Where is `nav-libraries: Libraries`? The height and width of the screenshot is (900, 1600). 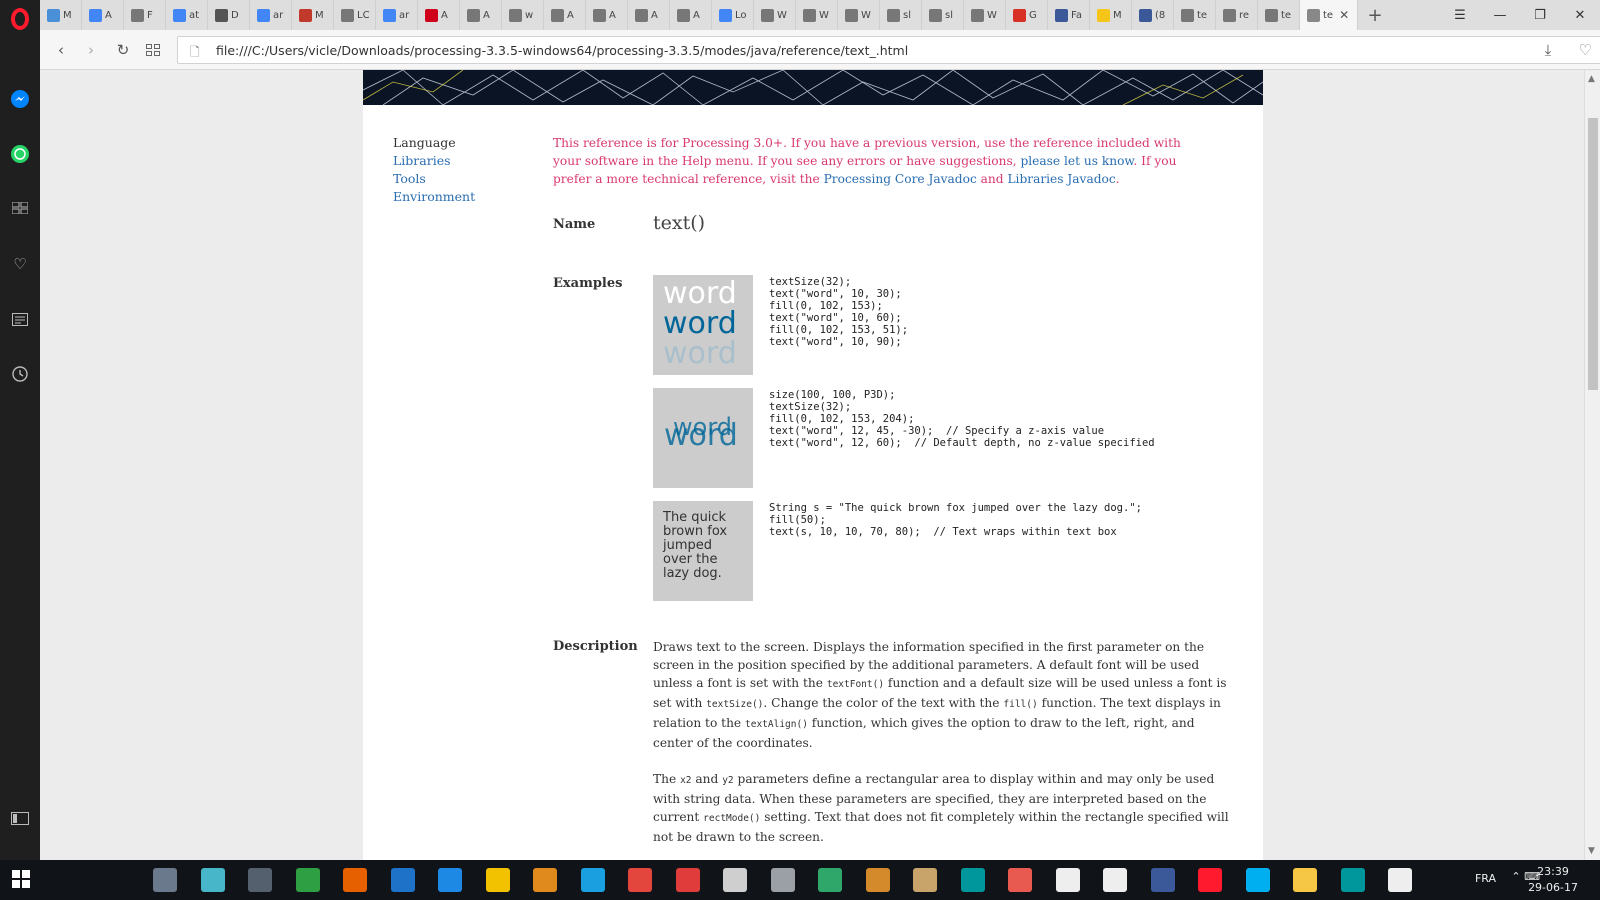 nav-libraries: Libraries is located at coordinates (434, 161).